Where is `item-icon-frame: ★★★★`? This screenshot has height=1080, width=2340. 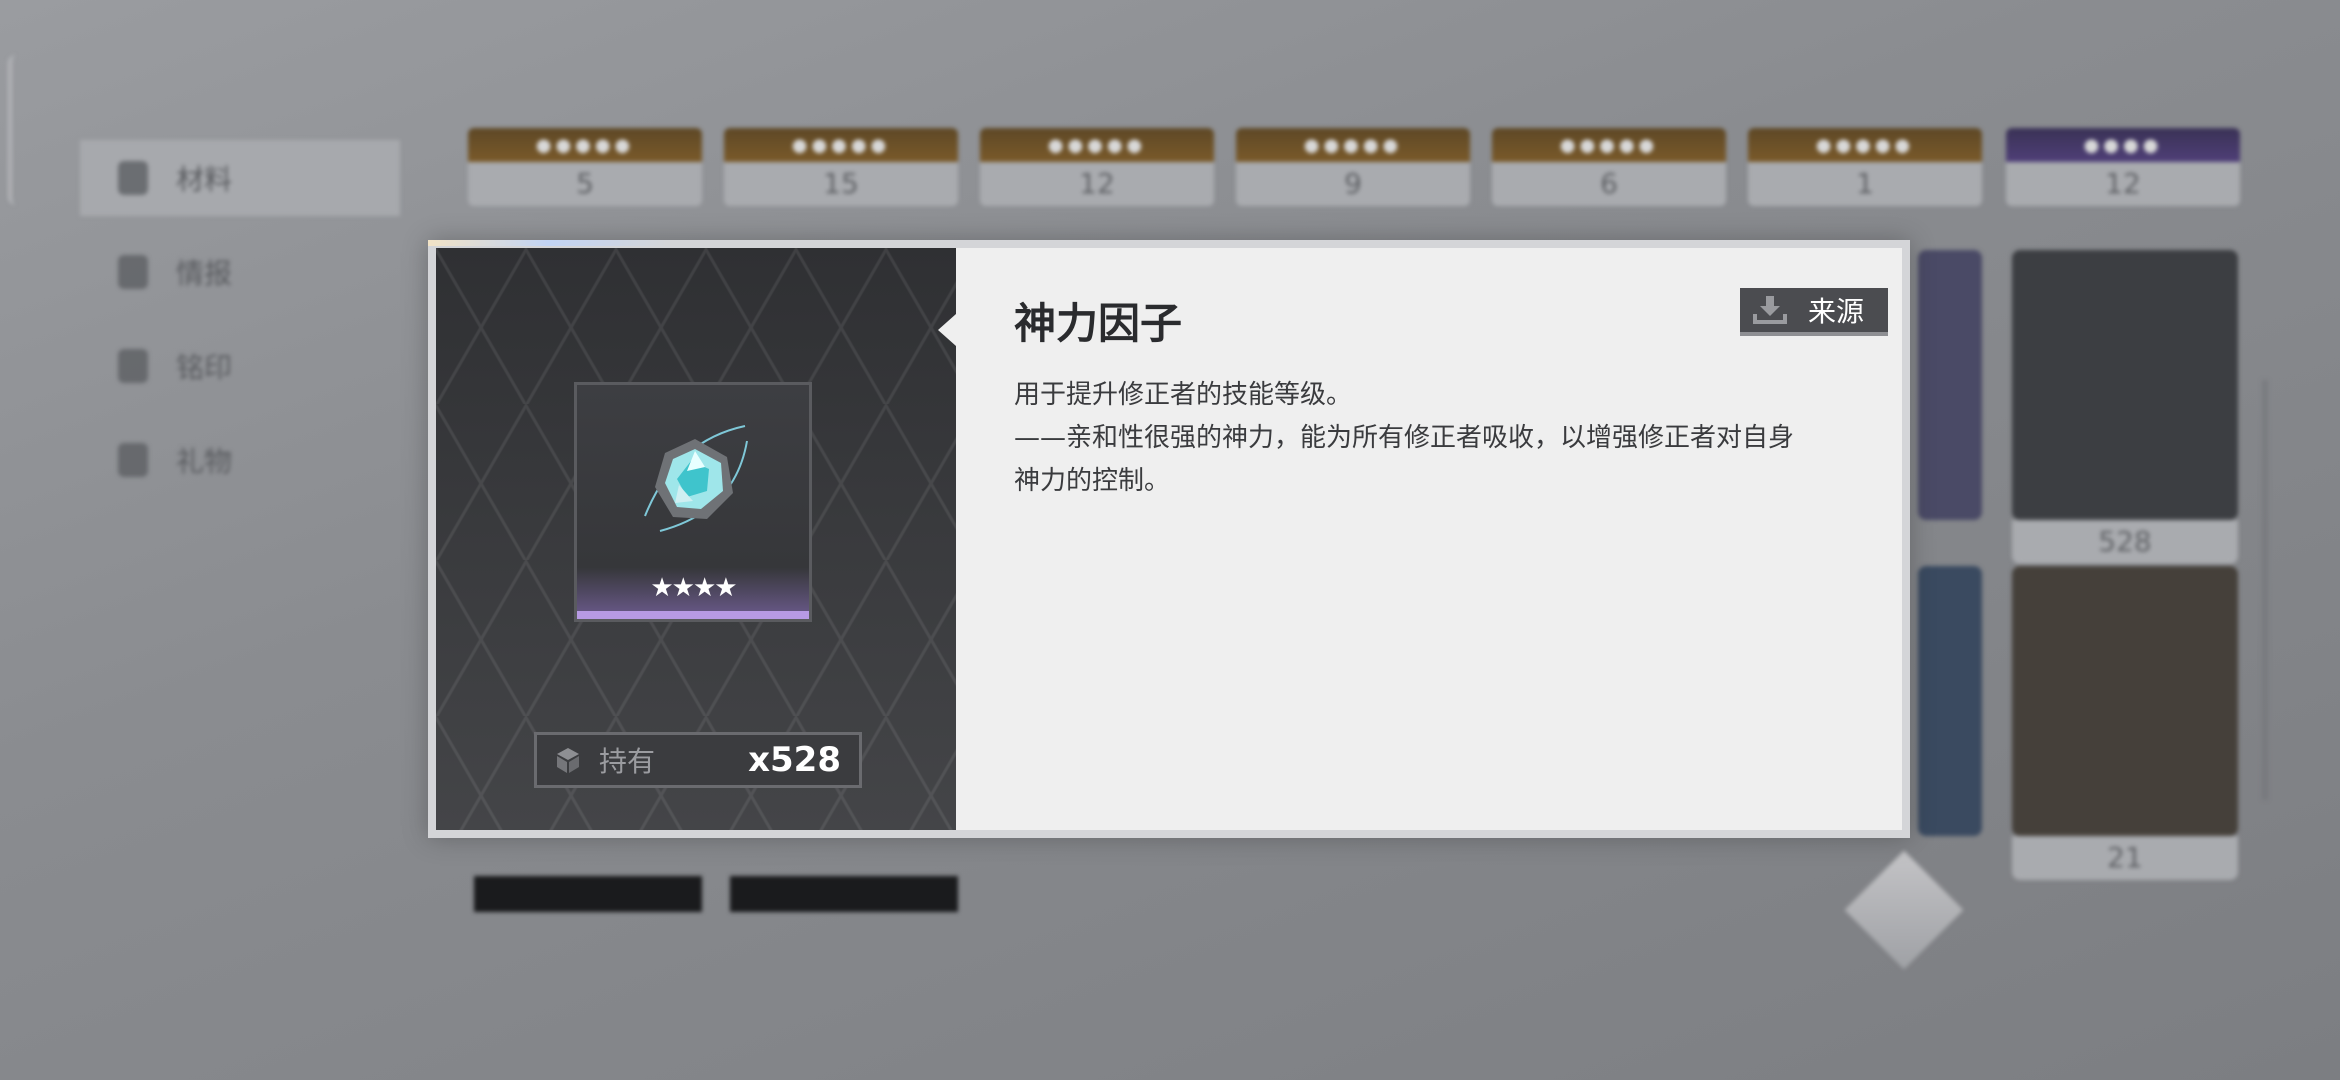
item-icon-frame: ★★★★ is located at coordinates (693, 502).